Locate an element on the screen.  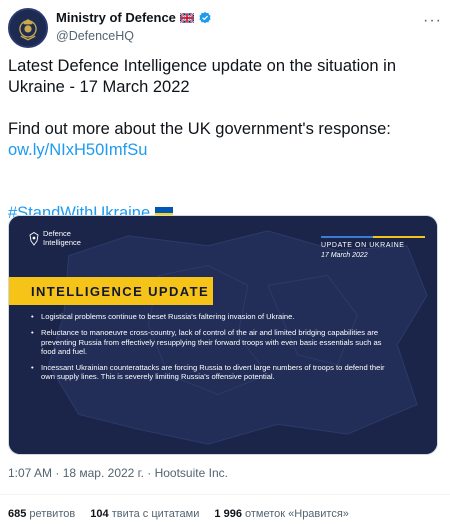
banner-title: INTELLIGENCE UPDATE is located at coordinates (120, 291).